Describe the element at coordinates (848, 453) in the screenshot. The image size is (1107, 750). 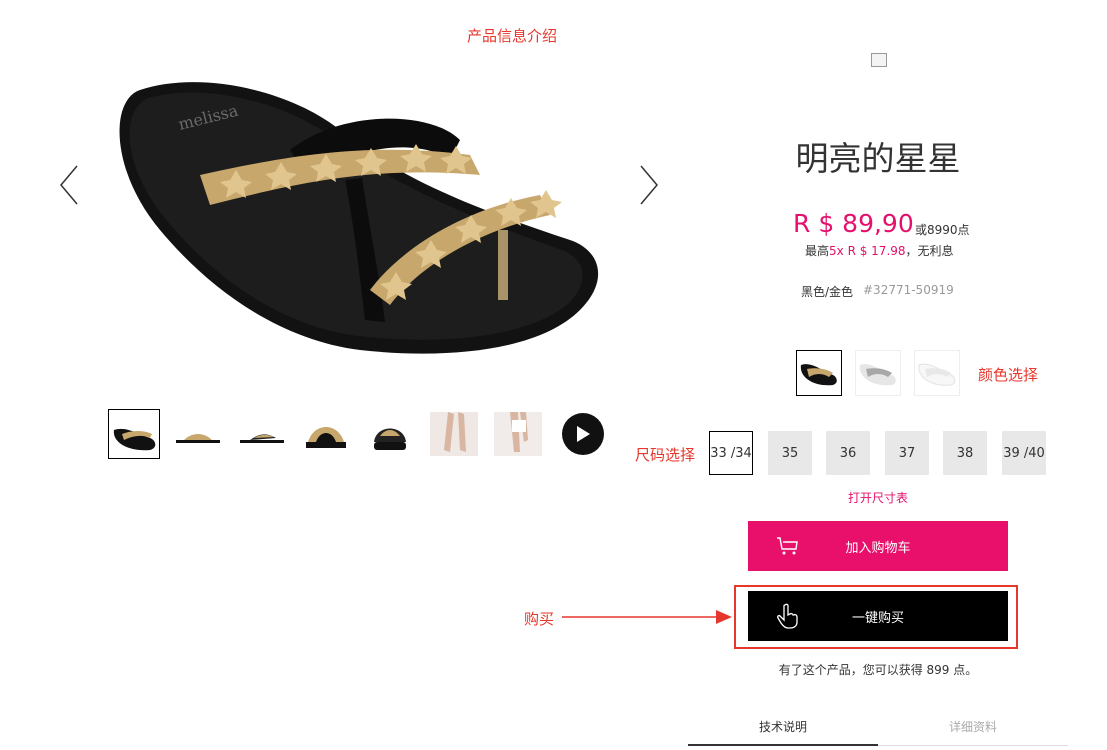
I see `size-option-36: 36` at that location.